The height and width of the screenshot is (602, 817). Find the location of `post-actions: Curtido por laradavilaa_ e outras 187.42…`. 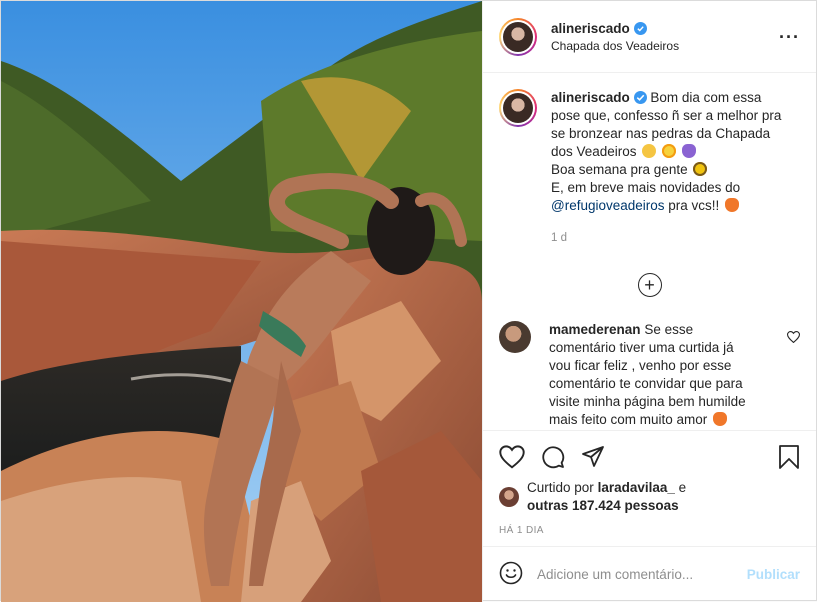

post-actions: Curtido por laradavilaa_ e outras 187.42… is located at coordinates (649, 488).